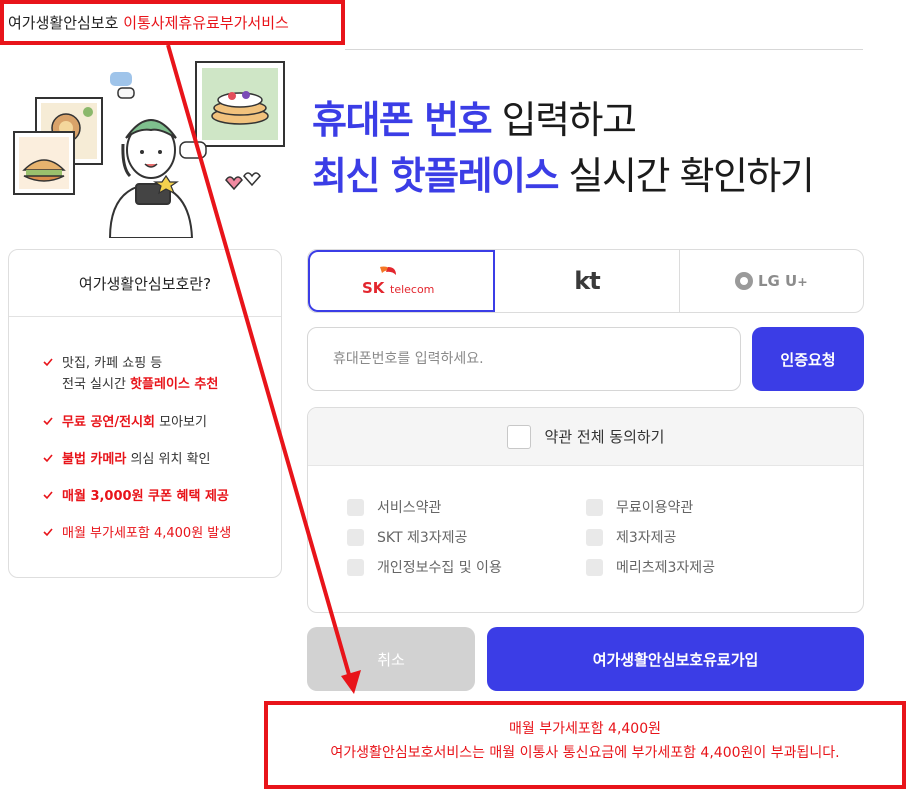 This screenshot has width=917, height=795. I want to click on benefit-item: 불법 카메라 의심 위치 확인, so click(161, 459).